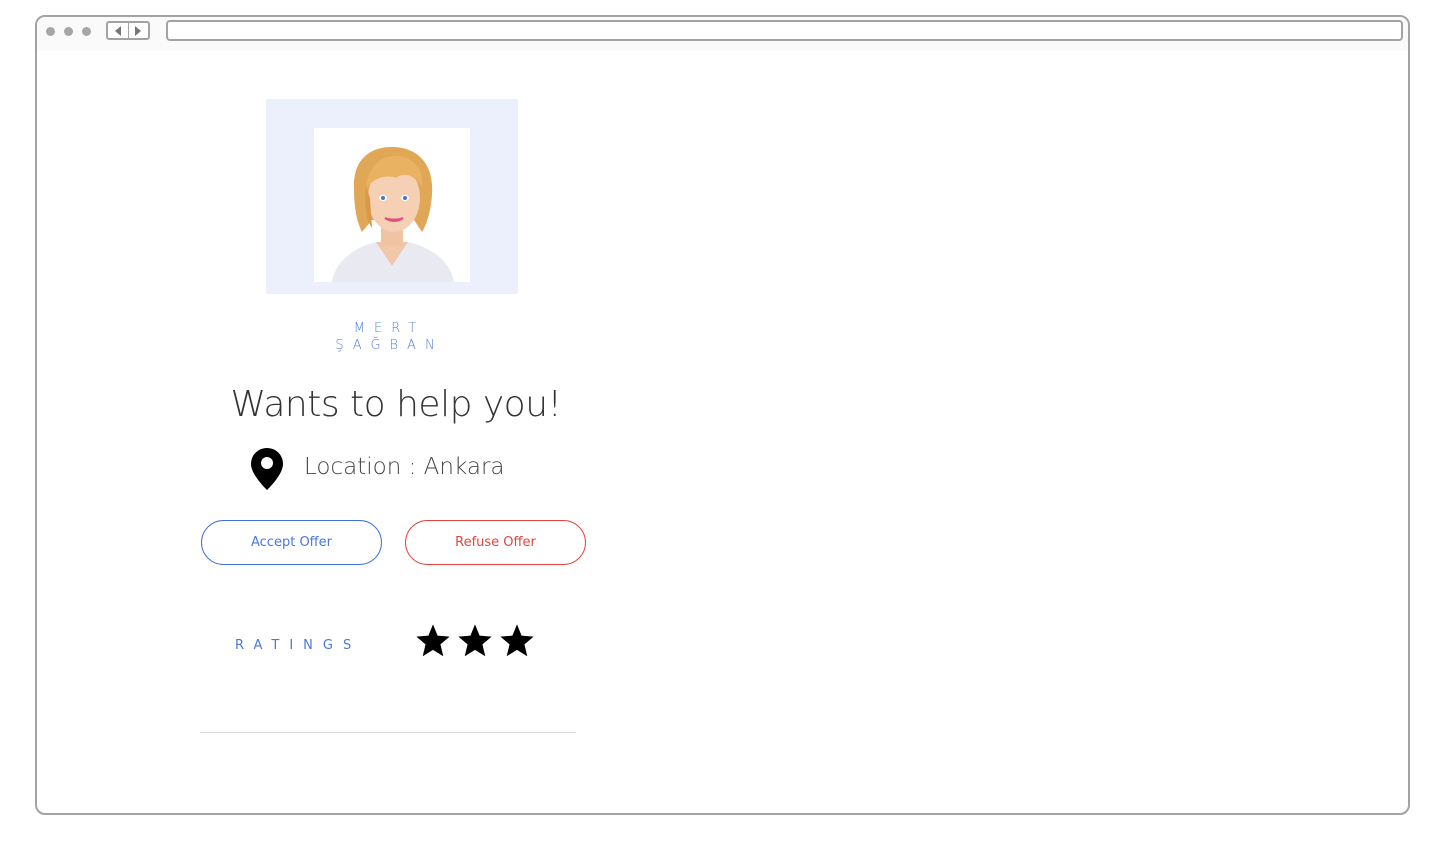 This screenshot has width=1455, height=847. I want to click on helper-name: MERT ŞAĞBAN, so click(385, 337).